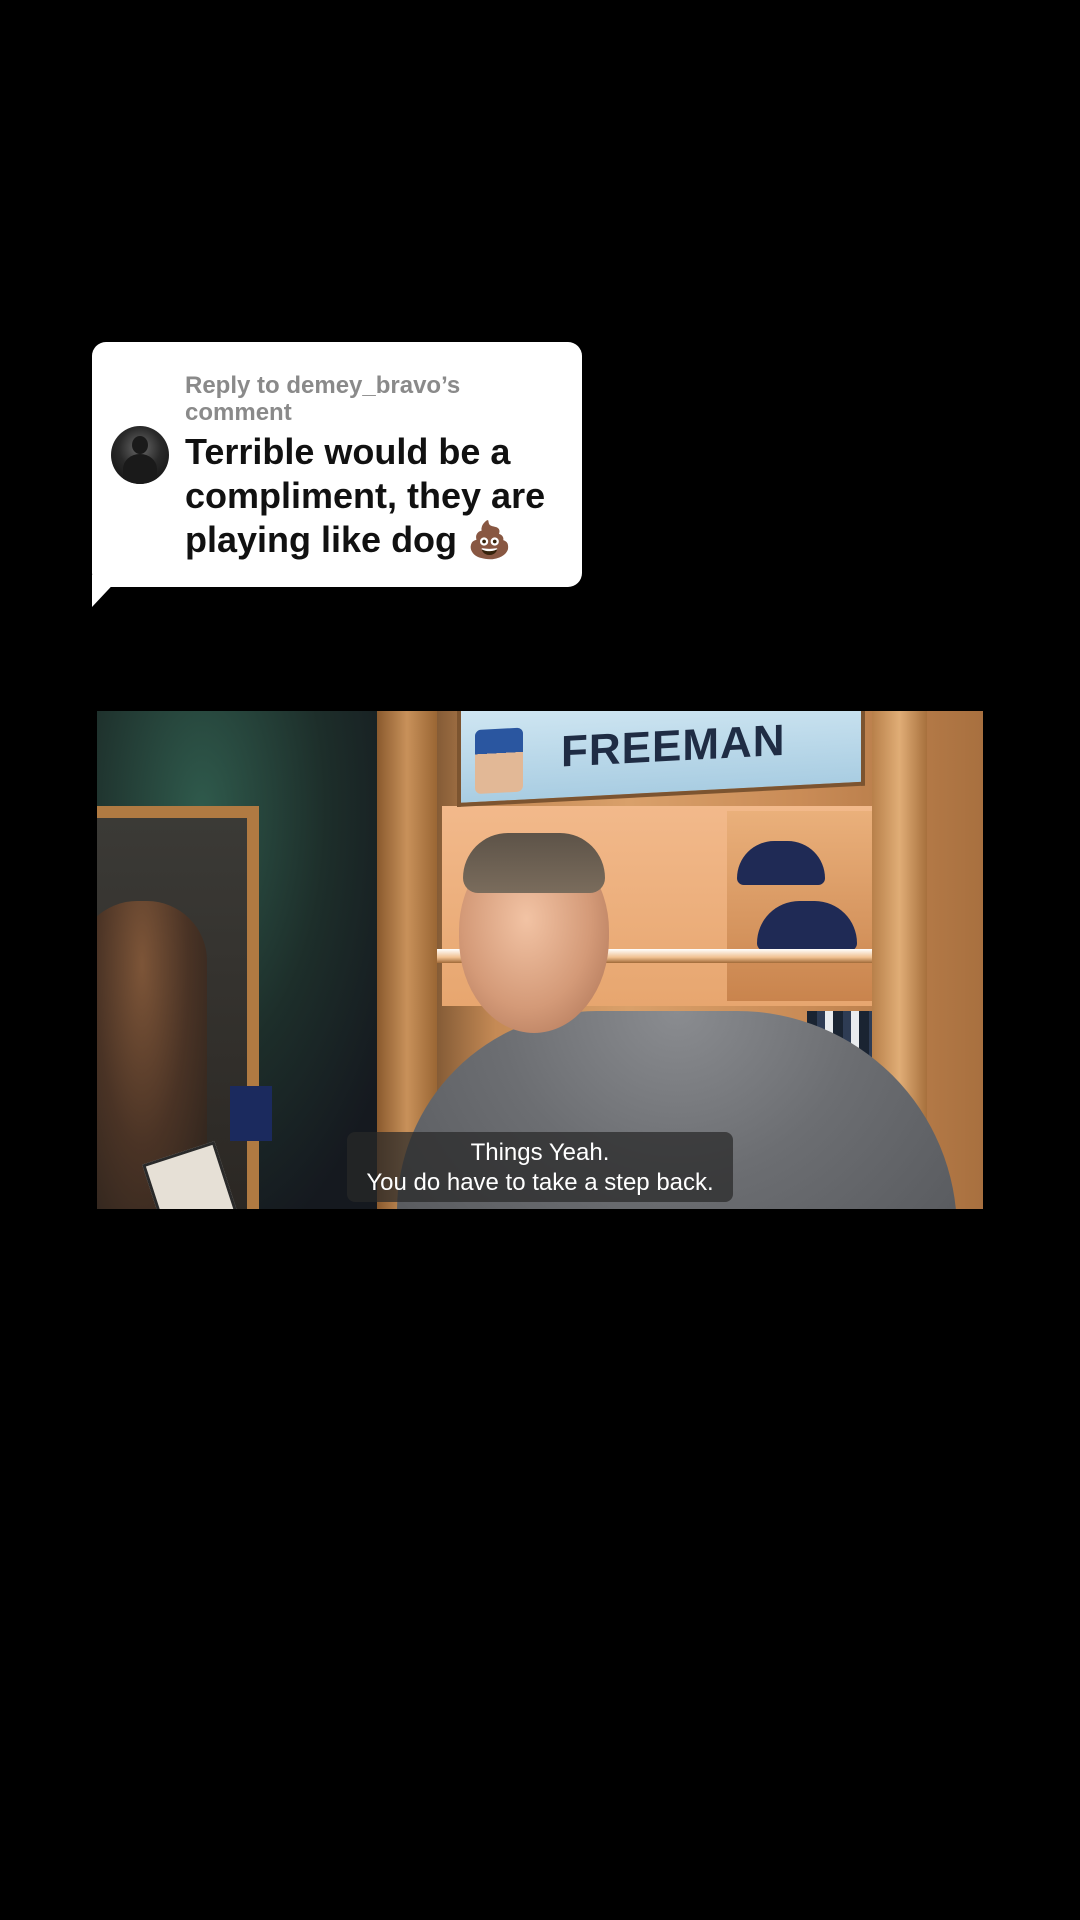 This screenshot has width=1080, height=1920. Describe the element at coordinates (540, 1152) in the screenshot. I see `subtitle-line-1: Things Yeah.` at that location.